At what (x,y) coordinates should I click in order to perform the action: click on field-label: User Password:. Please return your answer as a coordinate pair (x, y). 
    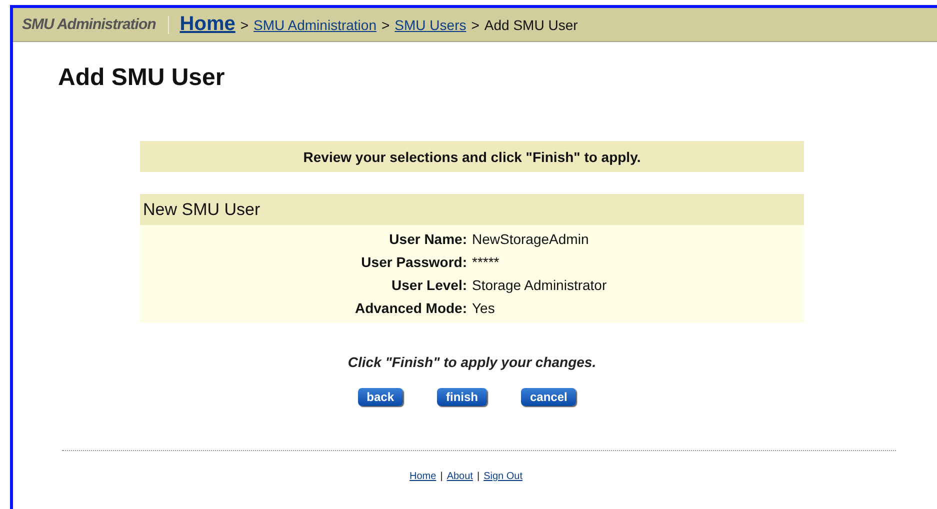
    Looking at the image, I should click on (413, 262).